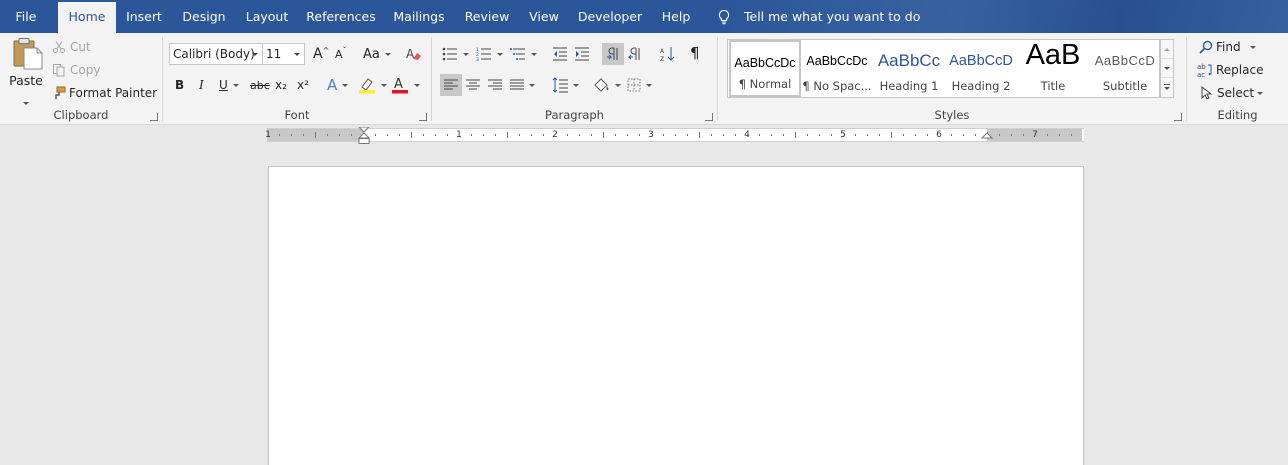 The image size is (1288, 465). What do you see at coordinates (1125, 86) in the screenshot?
I see `style-name: Subtitle` at bounding box center [1125, 86].